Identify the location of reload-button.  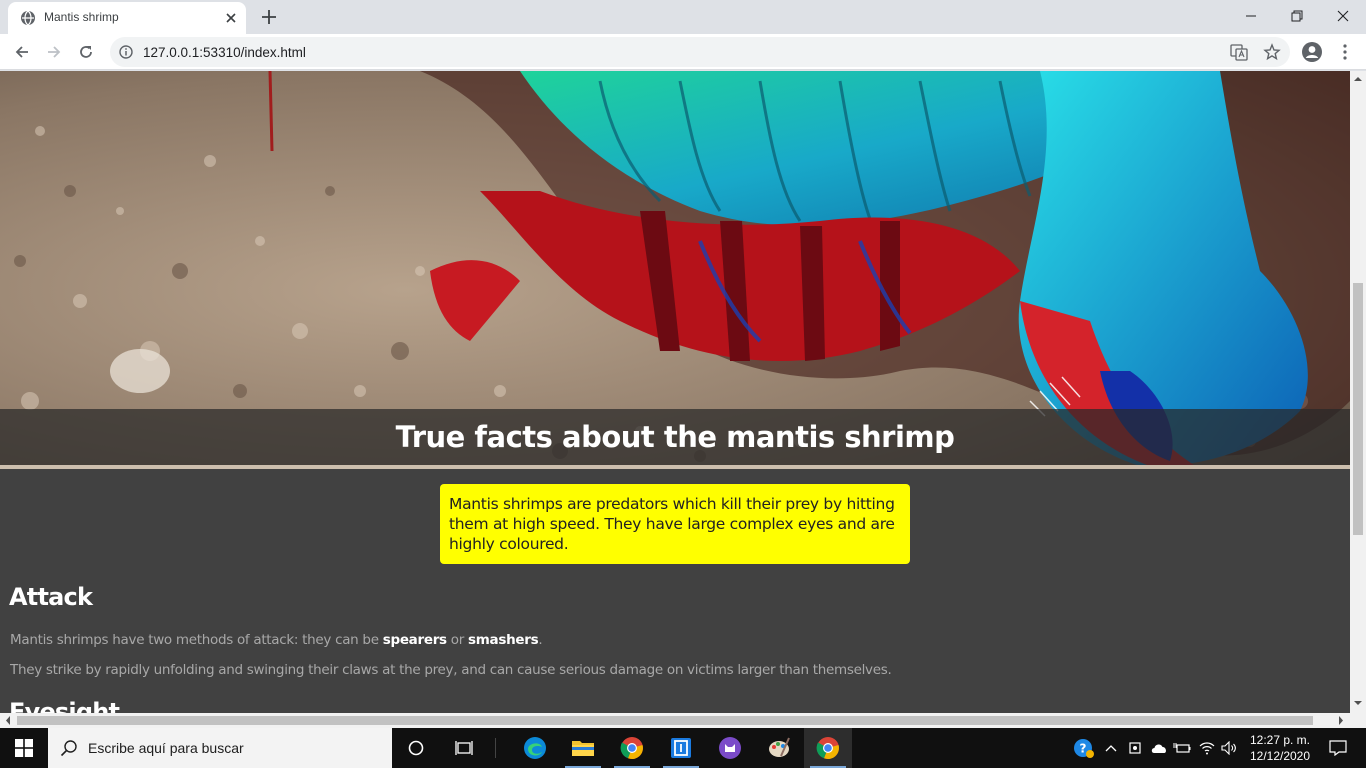
(86, 52).